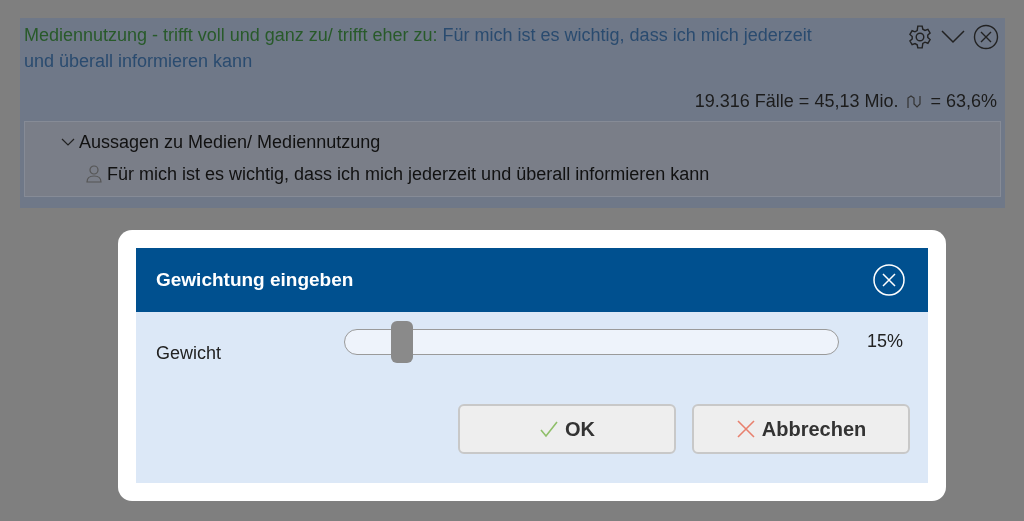 The width and height of the screenshot is (1024, 521). Describe the element at coordinates (801, 429) in the screenshot. I see `cancel-button: Abbrechen` at that location.